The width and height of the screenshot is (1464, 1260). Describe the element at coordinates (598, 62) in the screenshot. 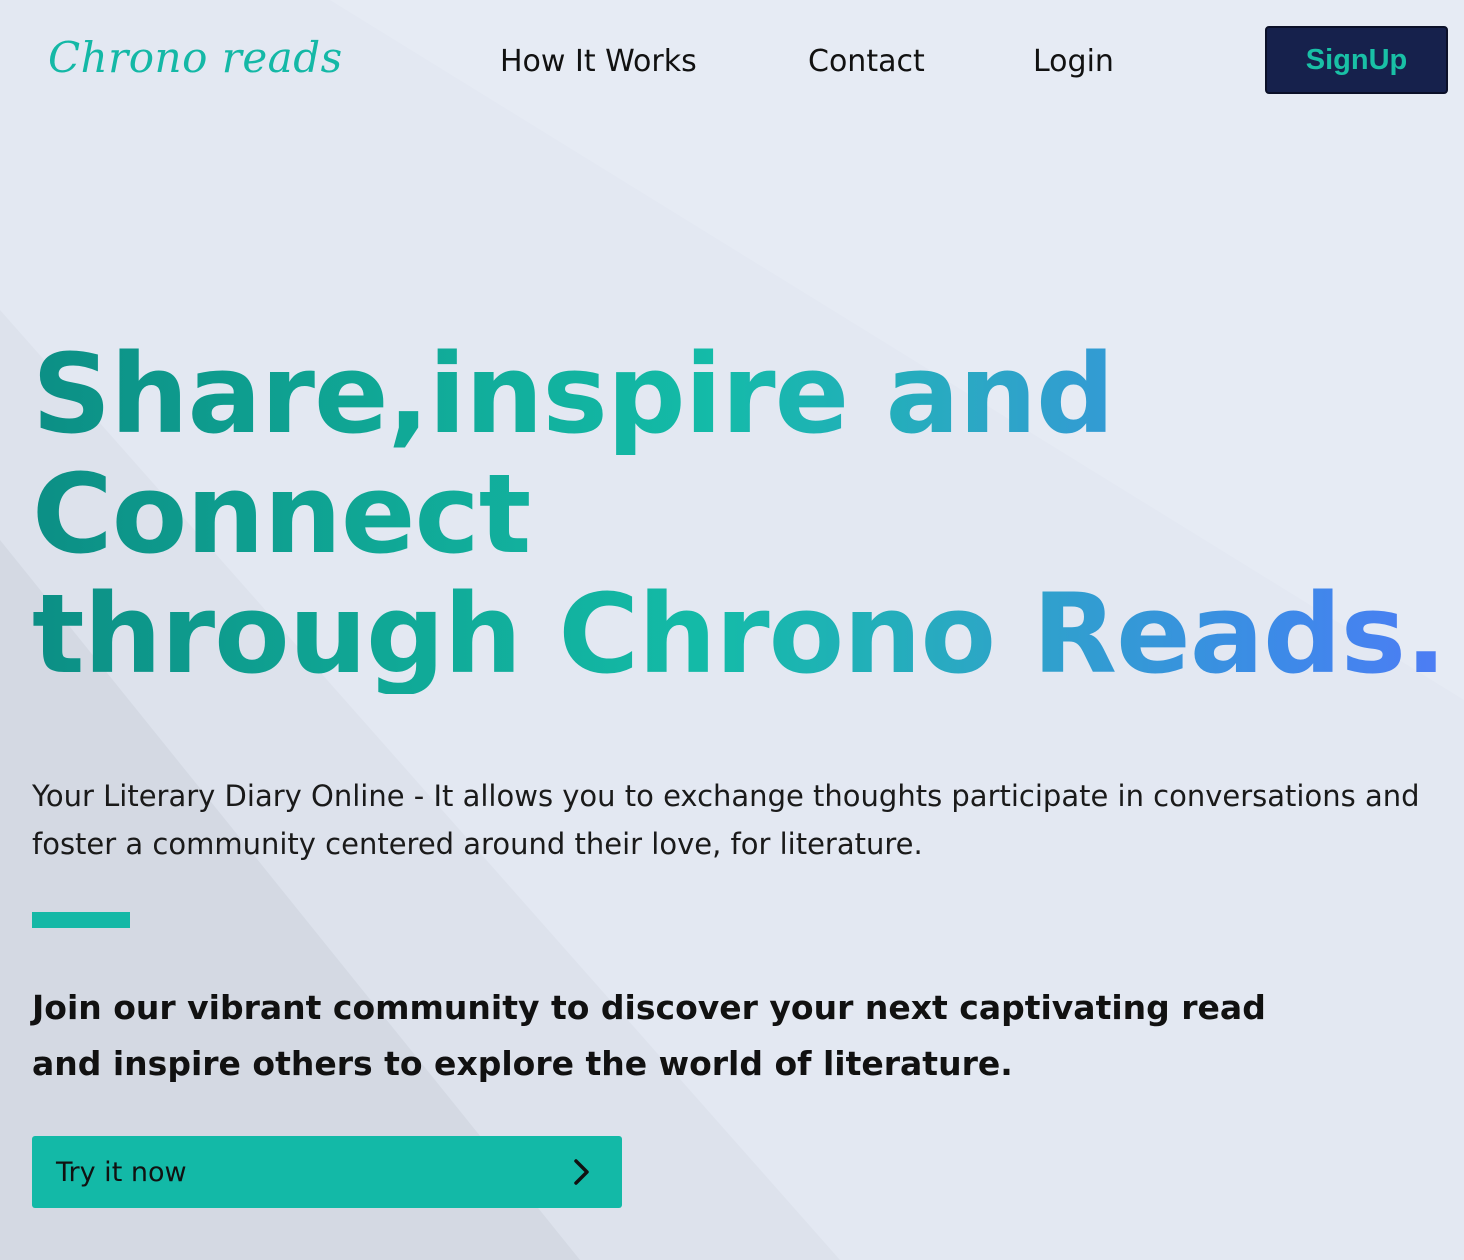

I see `nav-link-how-it-works: How It Works` at that location.